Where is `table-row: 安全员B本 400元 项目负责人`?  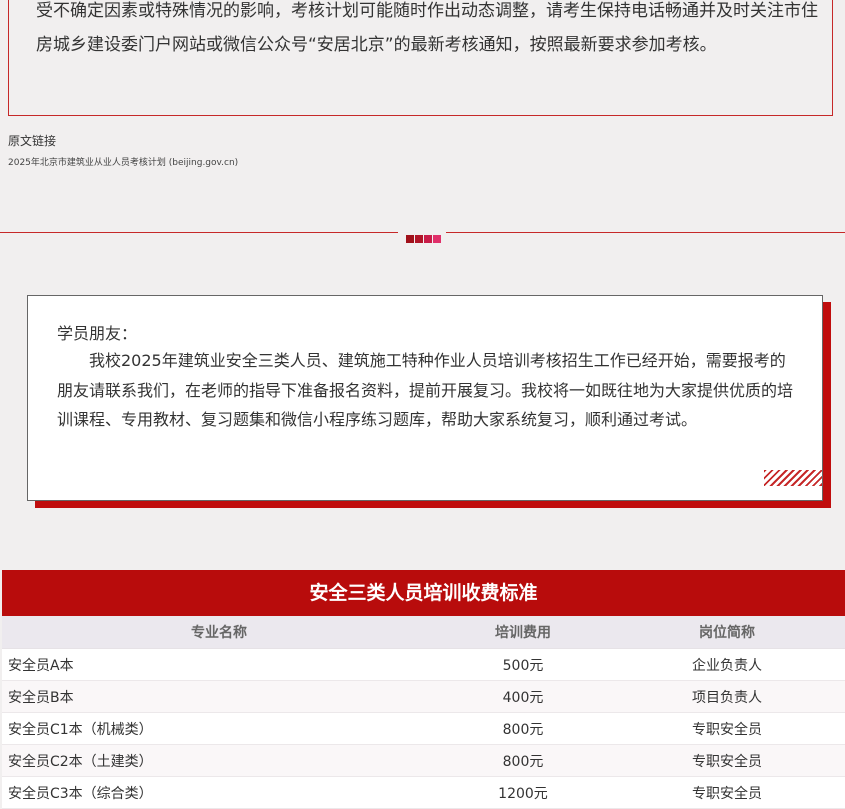 table-row: 安全员B本 400元 项目负责人 is located at coordinates (423, 696).